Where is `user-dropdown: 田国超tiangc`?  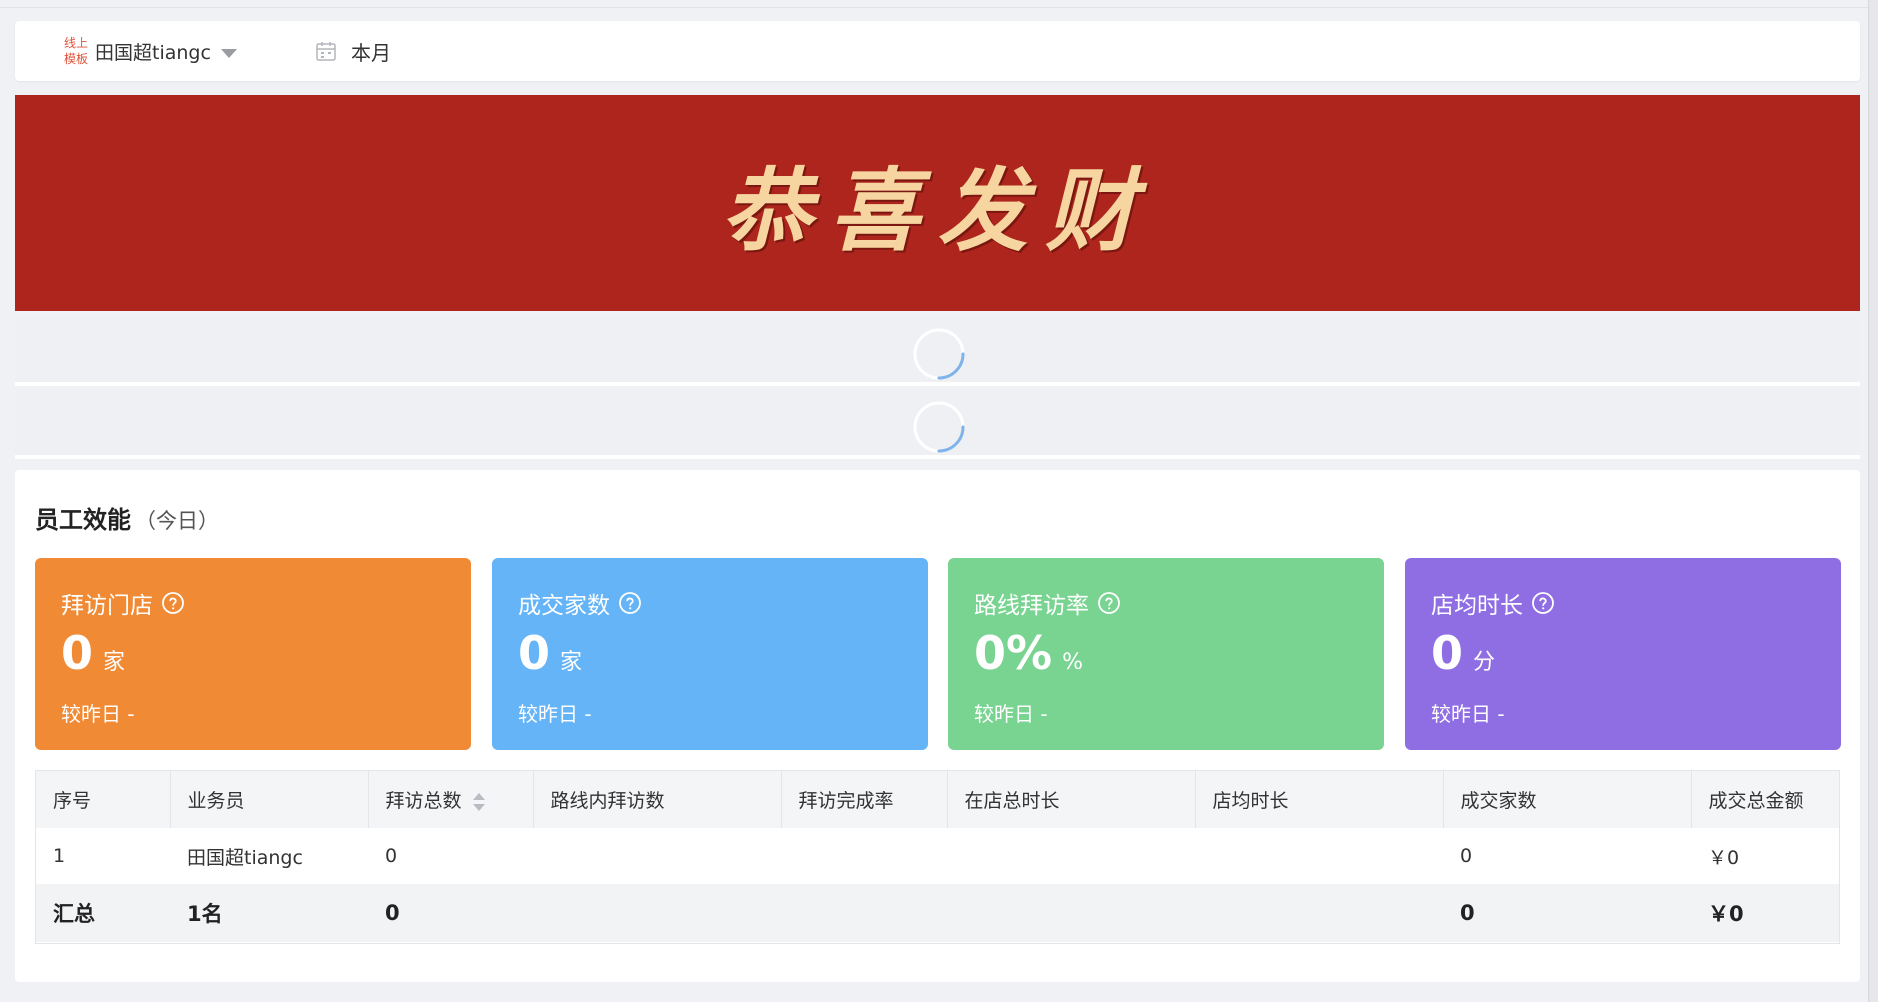
user-dropdown: 田国超tiangc is located at coordinates (166, 51).